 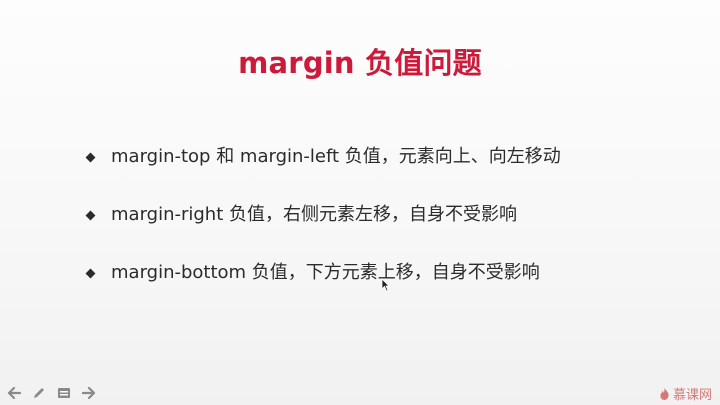 I want to click on slide-title: margin 负值问题, so click(x=360, y=63).